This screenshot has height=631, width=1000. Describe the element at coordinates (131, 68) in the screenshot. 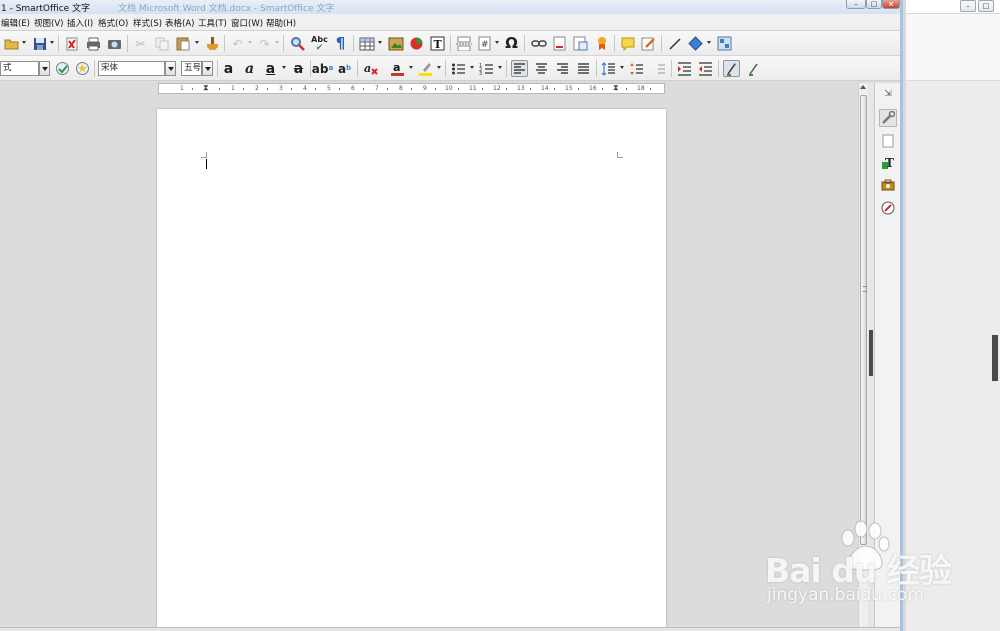

I see `font-name-select: 宋体` at that location.